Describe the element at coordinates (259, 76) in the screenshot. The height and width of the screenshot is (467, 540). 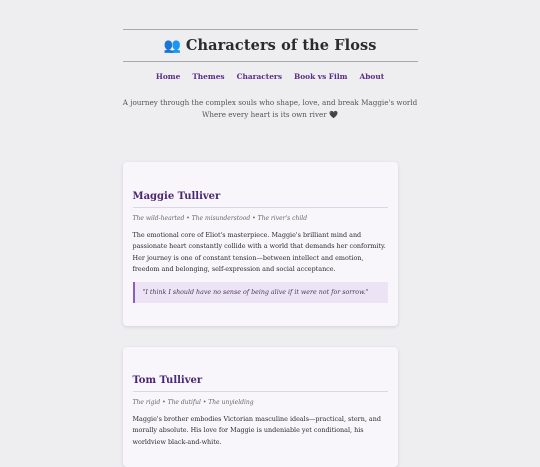
I see `nav-characters: Characters` at that location.